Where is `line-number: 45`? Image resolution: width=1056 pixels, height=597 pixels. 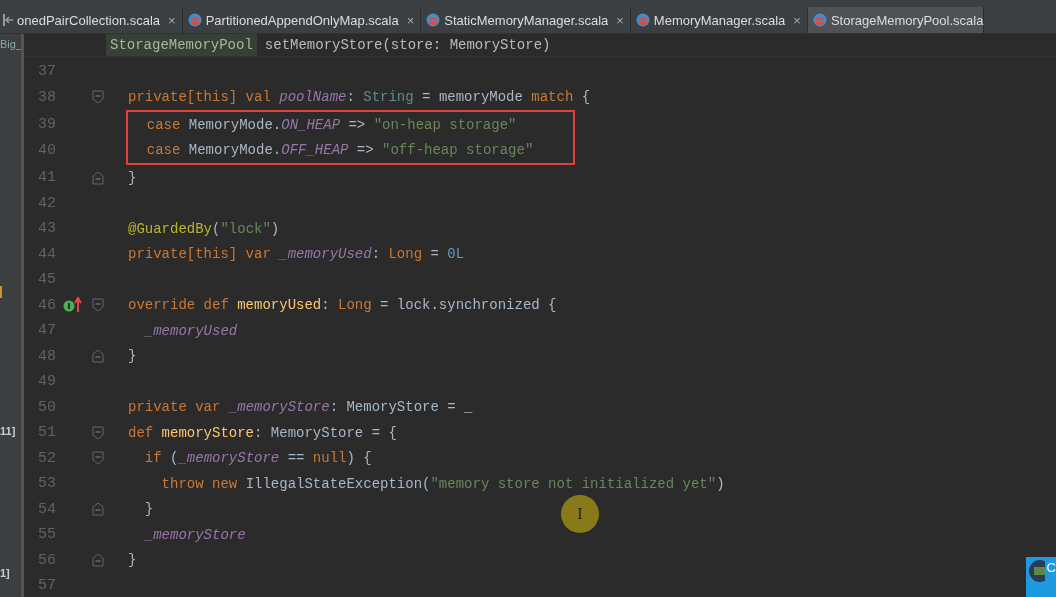
line-number: 45 is located at coordinates (46, 280).